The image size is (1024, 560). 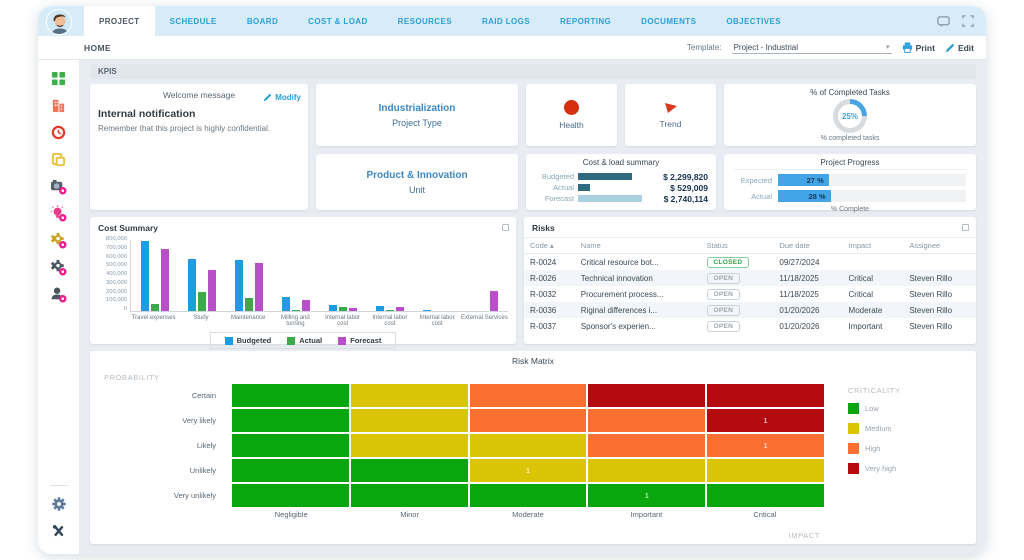 I want to click on risk-assignee: Steven Rillo, so click(x=931, y=278).